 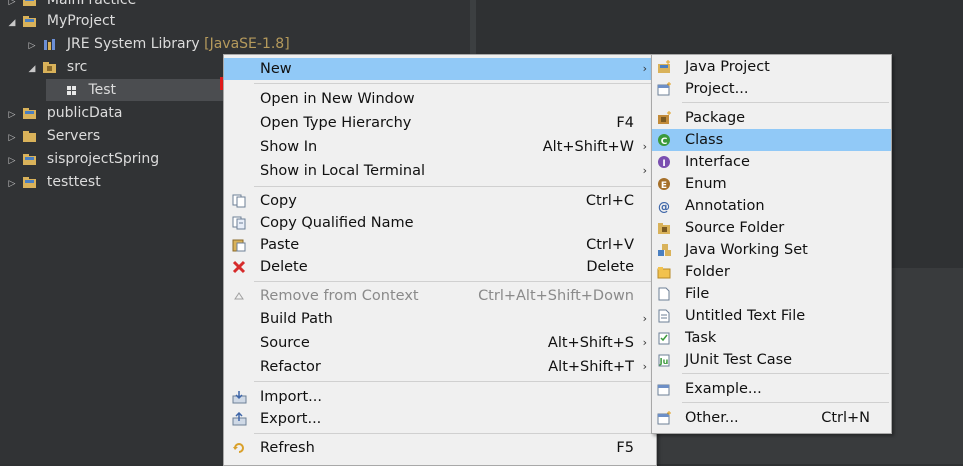 I want to click on remove-context-icon, so click(x=239, y=296).